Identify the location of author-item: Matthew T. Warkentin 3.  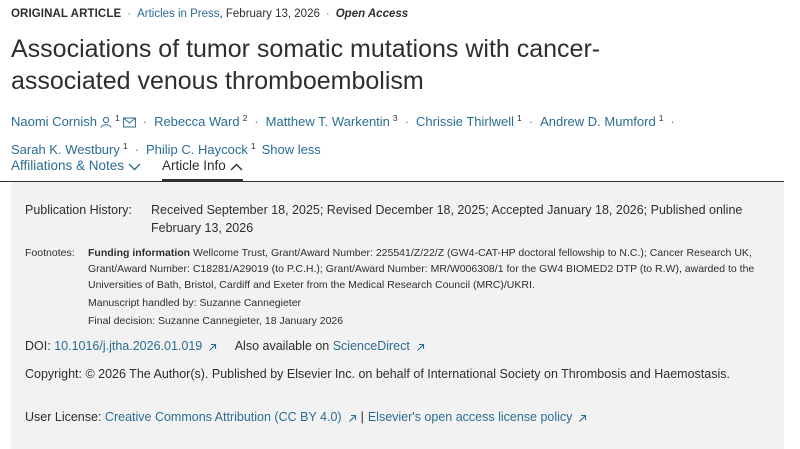
(332, 121).